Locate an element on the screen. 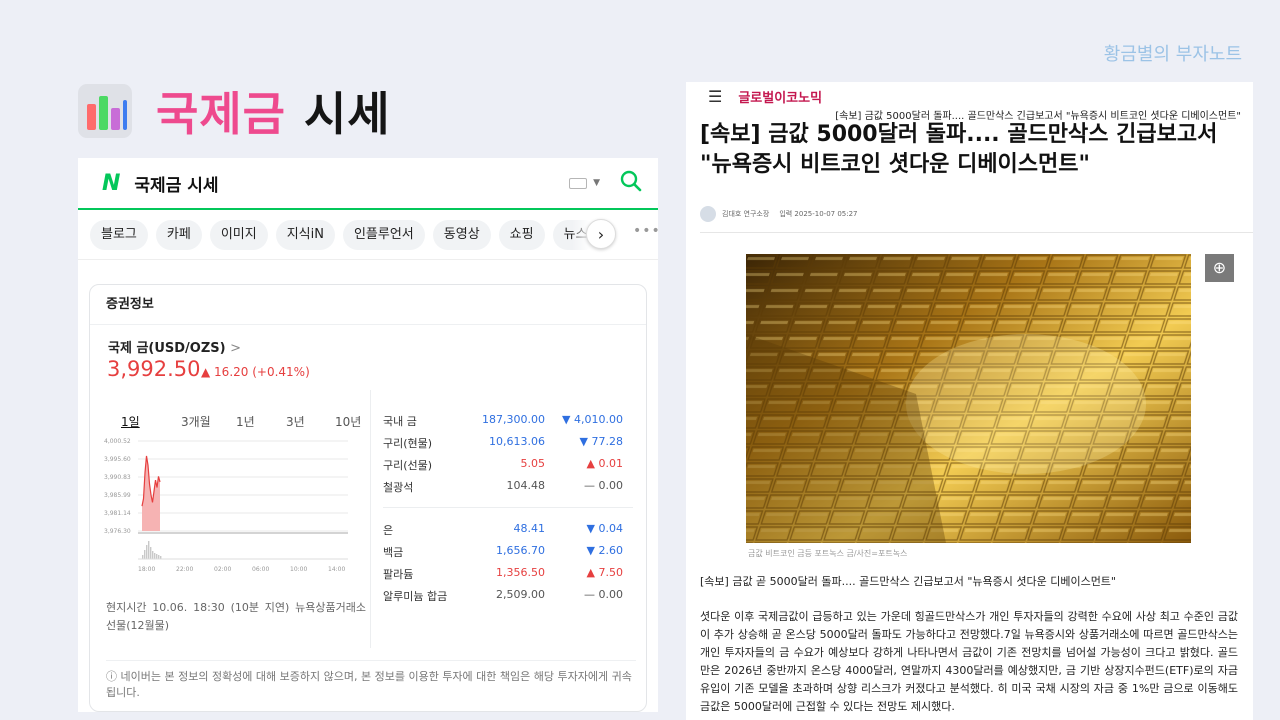 This screenshot has width=1280, height=720. search-tab: 인플루언서 is located at coordinates (383, 234).